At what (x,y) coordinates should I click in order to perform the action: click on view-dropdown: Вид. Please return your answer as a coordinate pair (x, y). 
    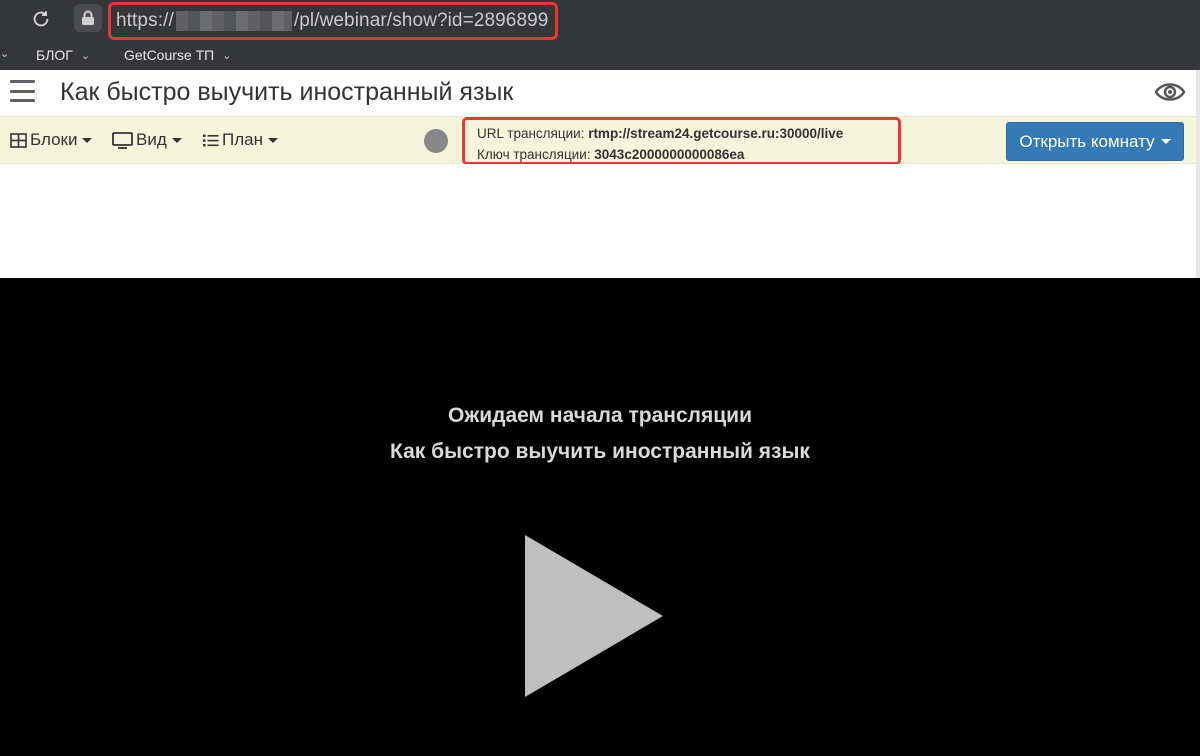
    Looking at the image, I should click on (147, 140).